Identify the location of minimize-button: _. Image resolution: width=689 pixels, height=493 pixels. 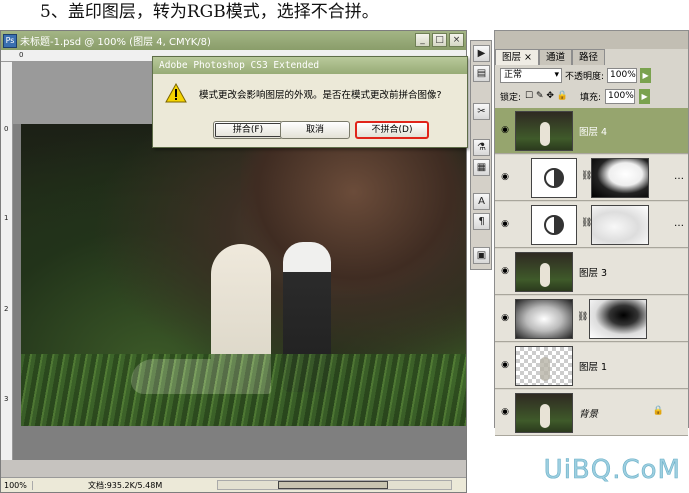
(422, 40).